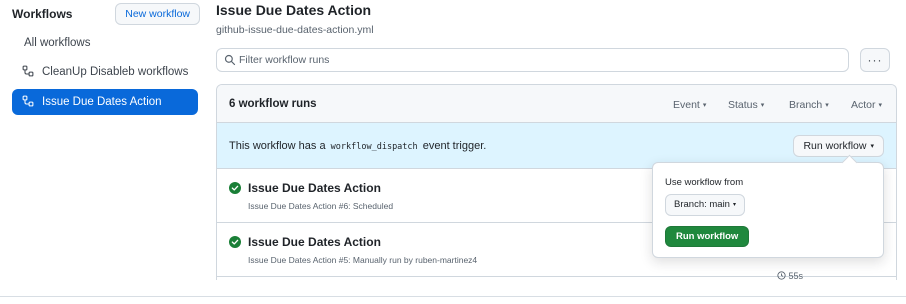 This screenshot has height=304, width=906. I want to click on sidebar-item-all-workflows: All workflows, so click(105, 43).